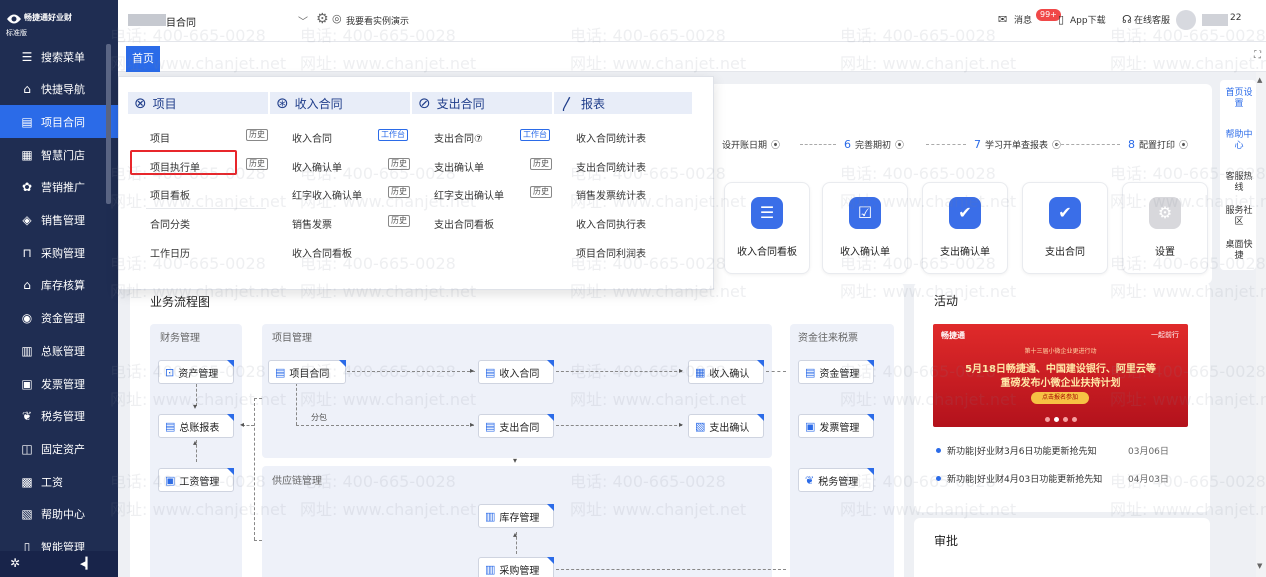  Describe the element at coordinates (15, 563) in the screenshot. I see `settings-icon: ✲` at that location.